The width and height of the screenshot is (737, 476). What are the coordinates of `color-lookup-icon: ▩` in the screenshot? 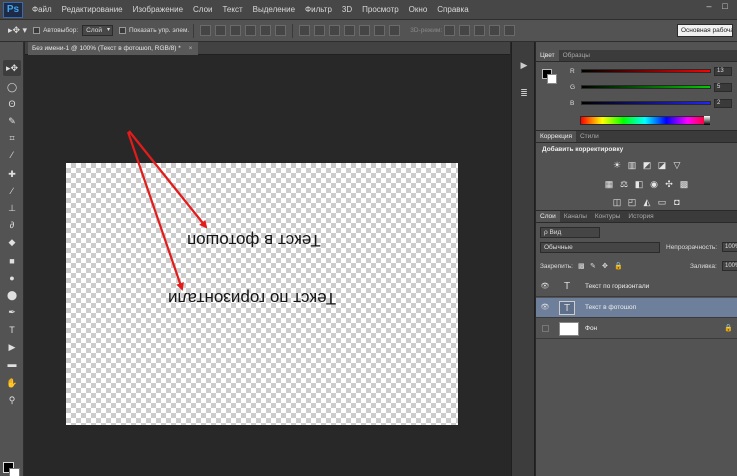 It's located at (684, 184).